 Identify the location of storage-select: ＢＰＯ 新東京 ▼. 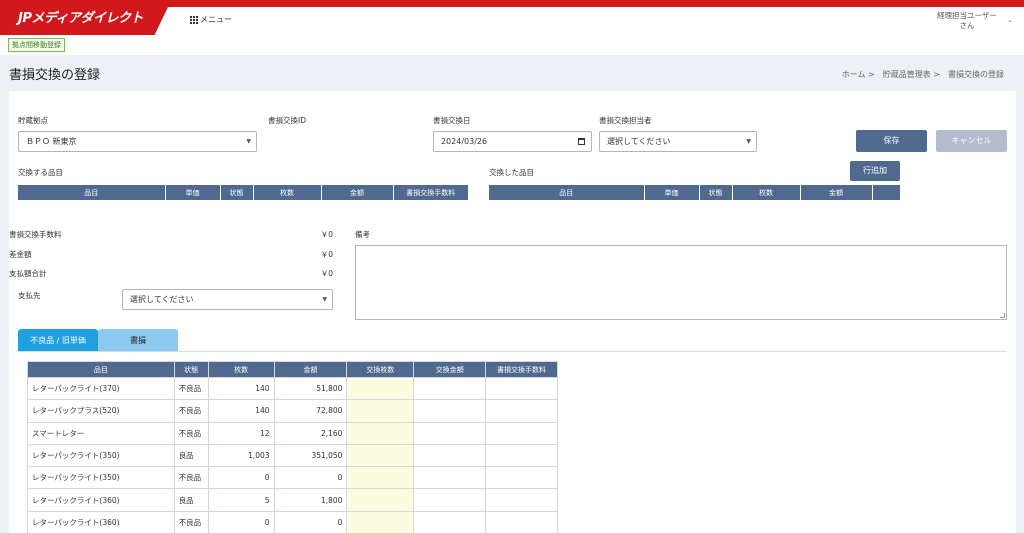
(137, 141).